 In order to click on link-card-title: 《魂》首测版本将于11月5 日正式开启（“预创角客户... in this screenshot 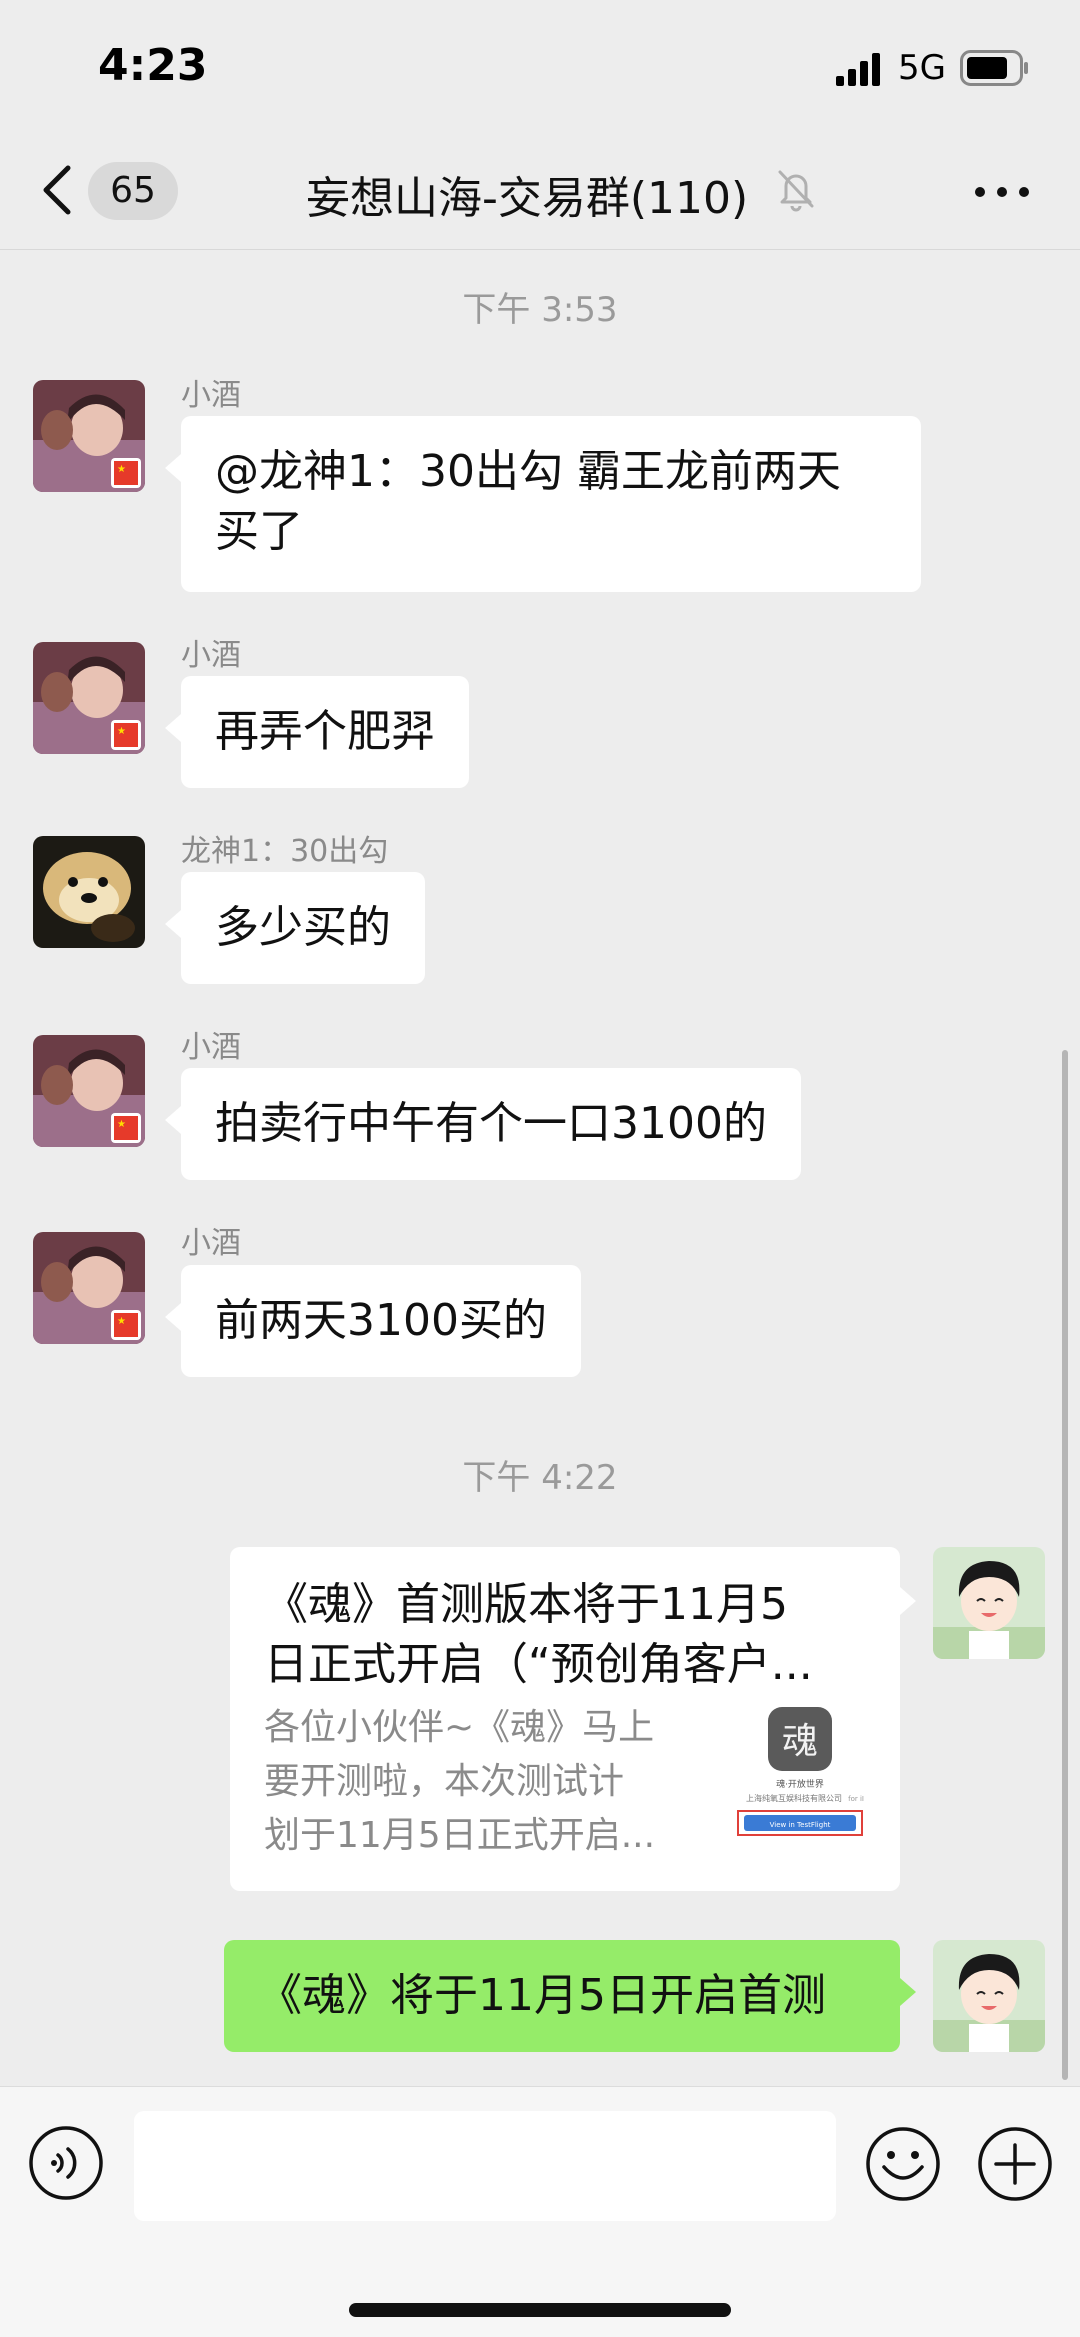, I will do `click(564, 1635)`.